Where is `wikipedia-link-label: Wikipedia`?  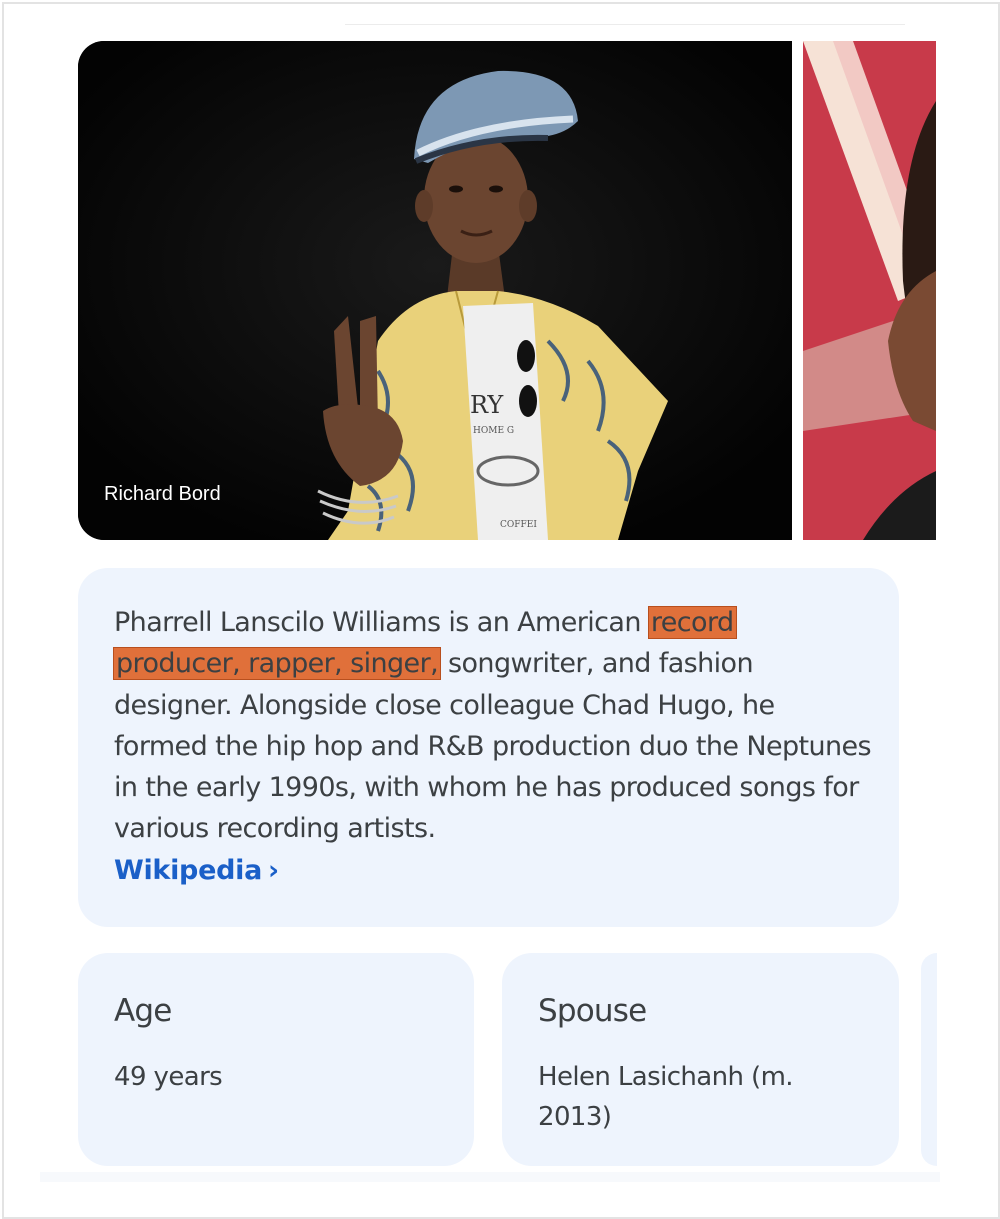 wikipedia-link-label: Wikipedia is located at coordinates (188, 870).